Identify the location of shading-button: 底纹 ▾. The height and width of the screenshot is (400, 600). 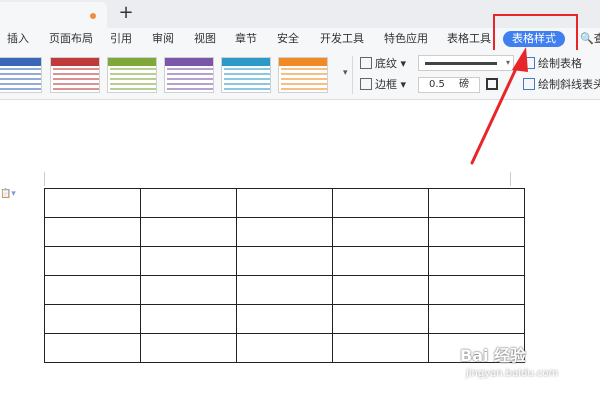
(383, 64).